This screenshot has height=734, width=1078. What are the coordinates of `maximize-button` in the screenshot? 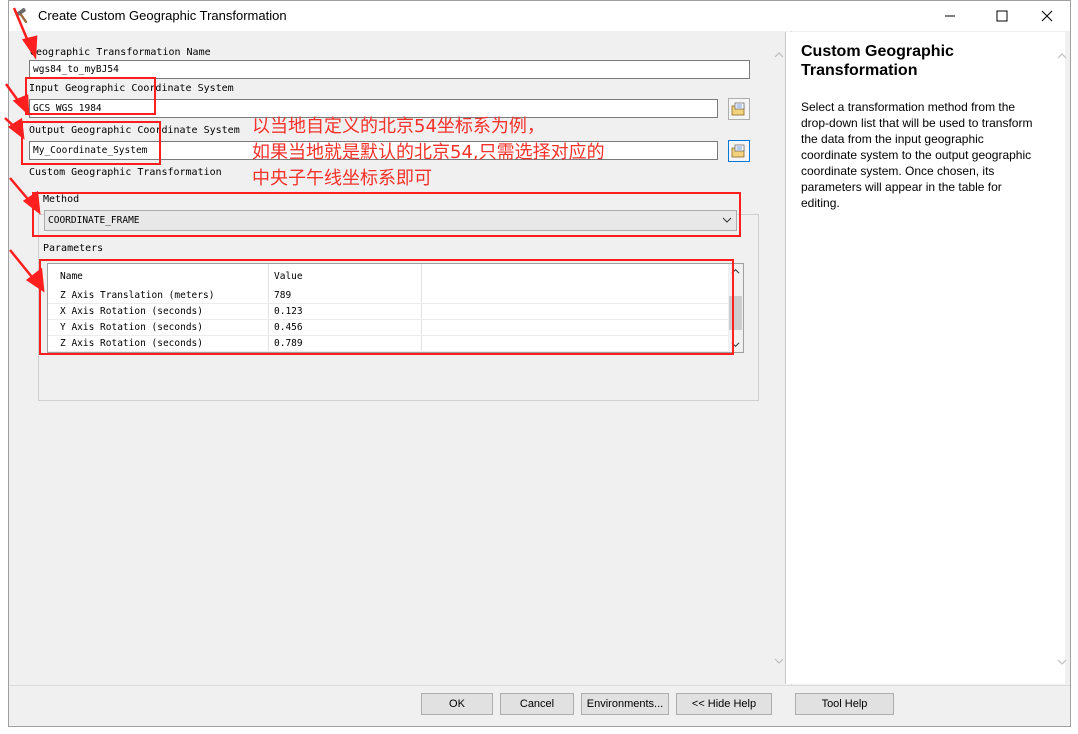 It's located at (1002, 16).